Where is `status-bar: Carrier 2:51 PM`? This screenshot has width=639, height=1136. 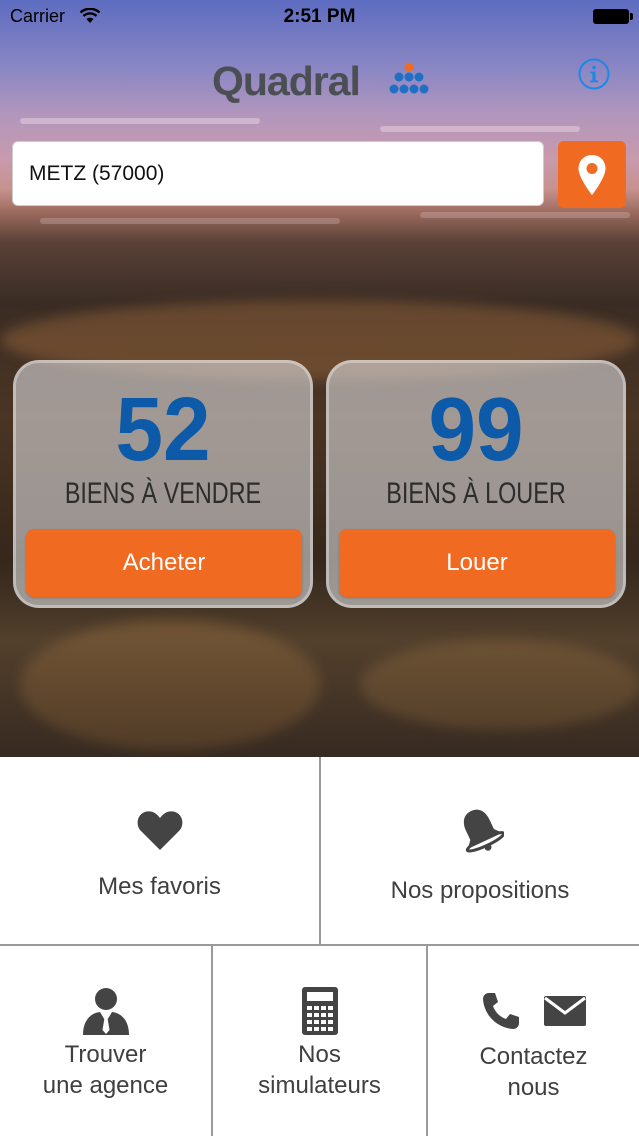
status-bar: Carrier 2:51 PM is located at coordinates (319, 17).